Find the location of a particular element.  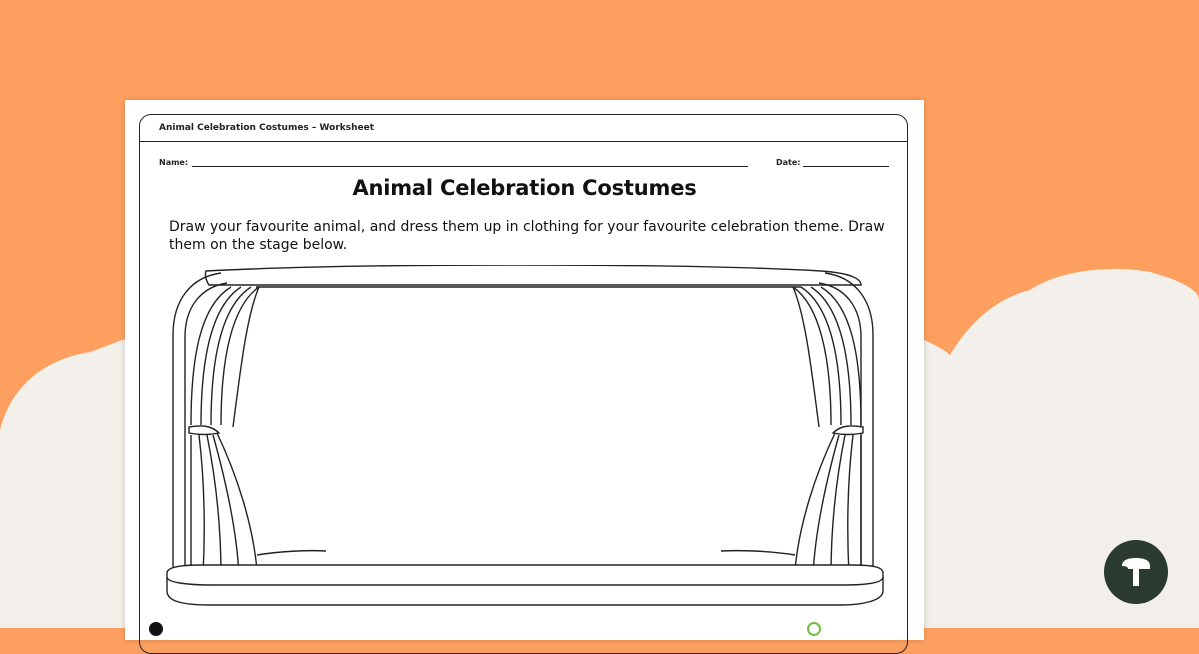

teach-starter-glyph-icon is located at coordinates (1136, 572).